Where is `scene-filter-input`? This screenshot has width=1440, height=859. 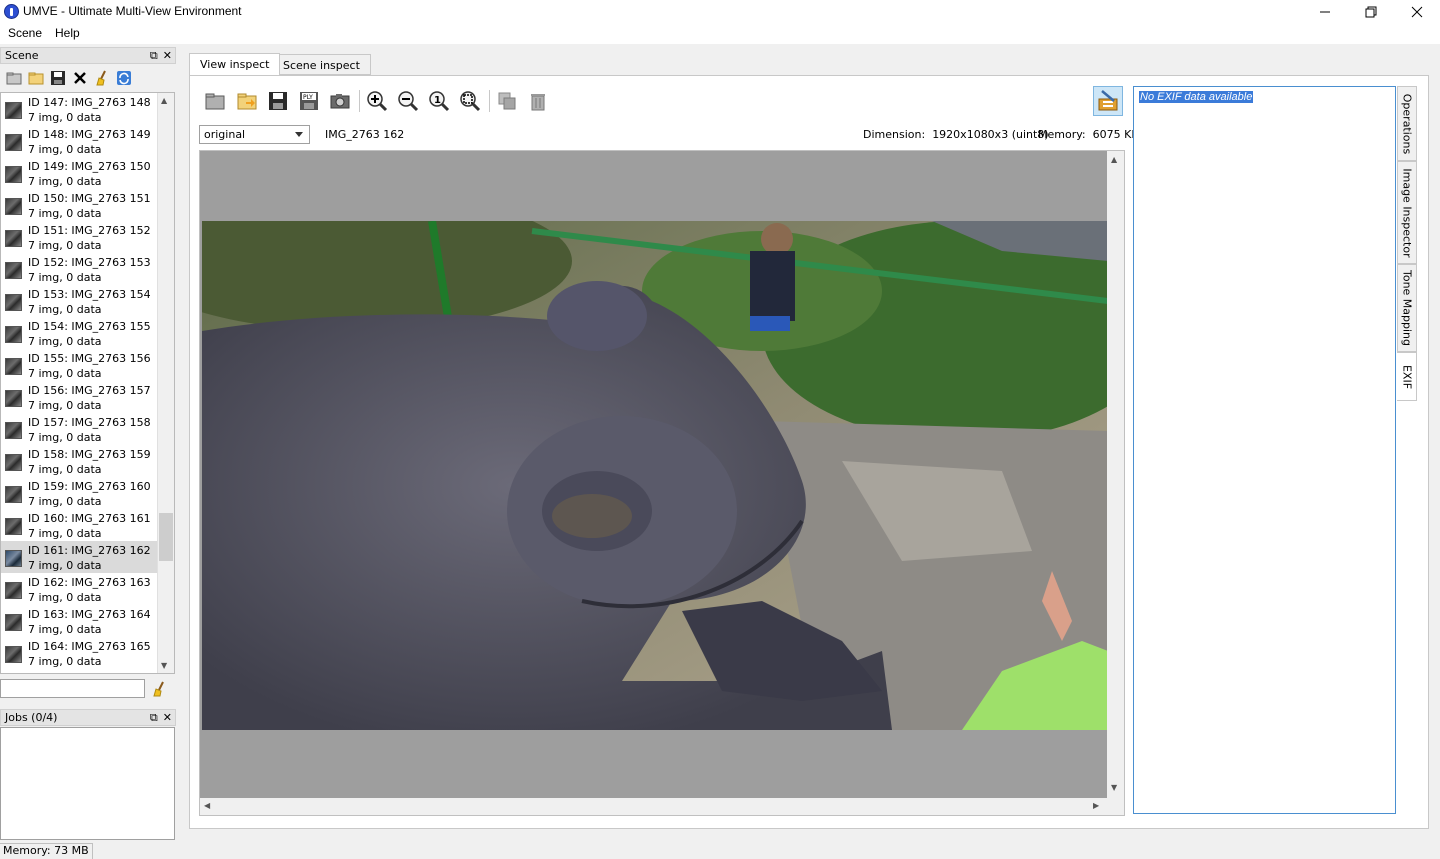 scene-filter-input is located at coordinates (72, 688).